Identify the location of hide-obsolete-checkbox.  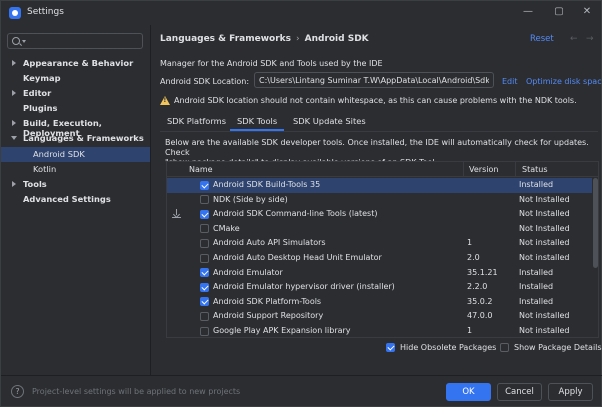
(390, 347).